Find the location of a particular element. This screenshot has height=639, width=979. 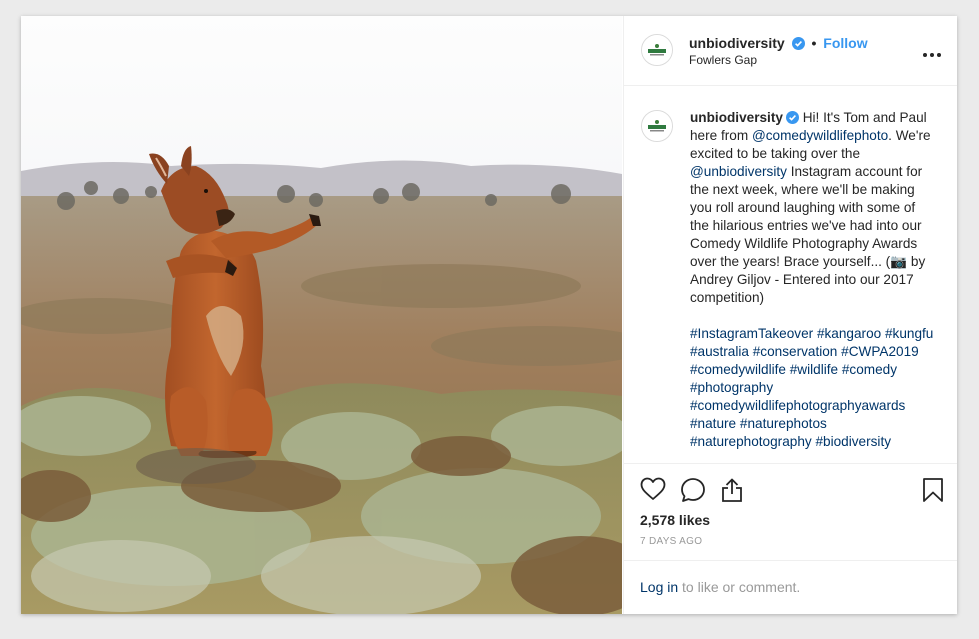

hashtag-link: #biodiversity is located at coordinates (853, 441).